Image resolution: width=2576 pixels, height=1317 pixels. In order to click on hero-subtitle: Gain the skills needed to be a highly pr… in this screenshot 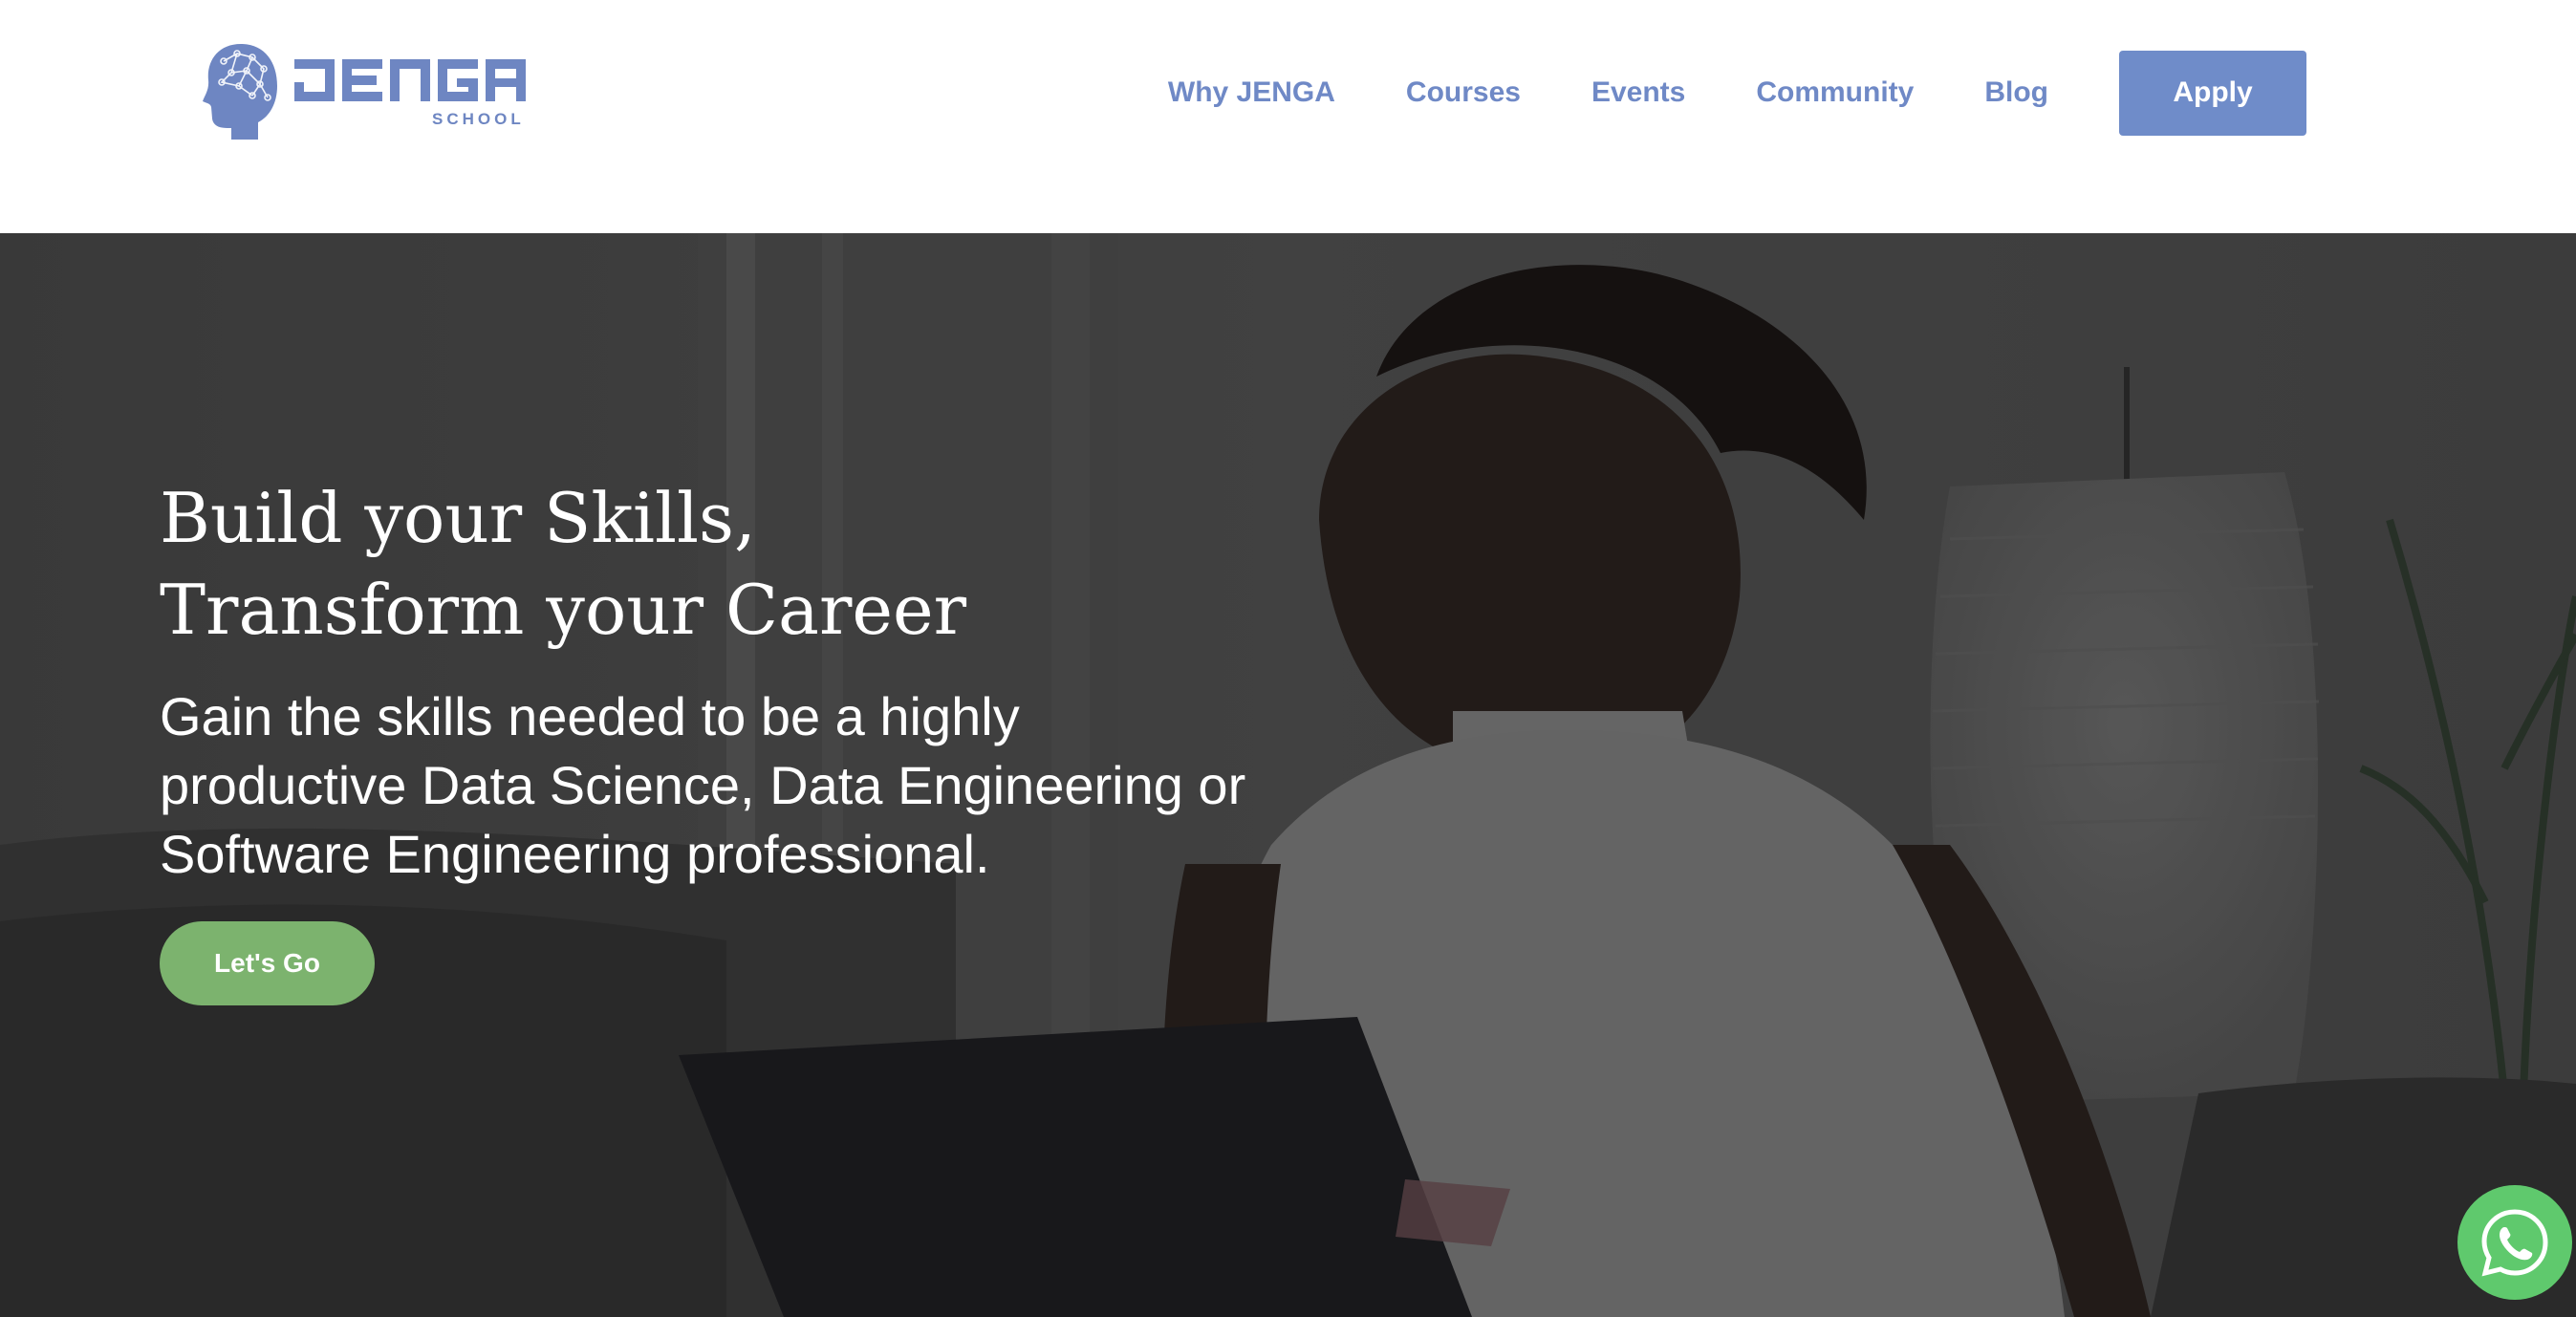, I will do `click(703, 785)`.